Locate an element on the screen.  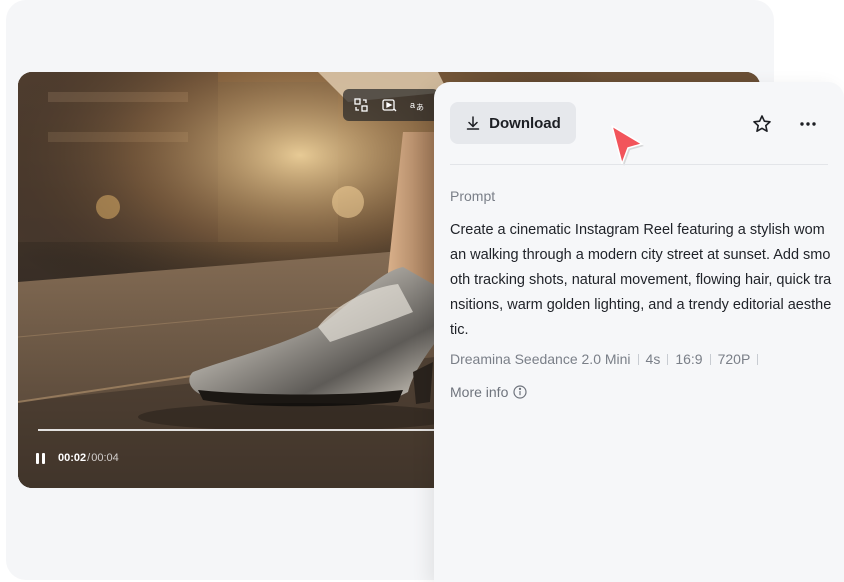
translate-icon: a あ is located at coordinates (417, 105).